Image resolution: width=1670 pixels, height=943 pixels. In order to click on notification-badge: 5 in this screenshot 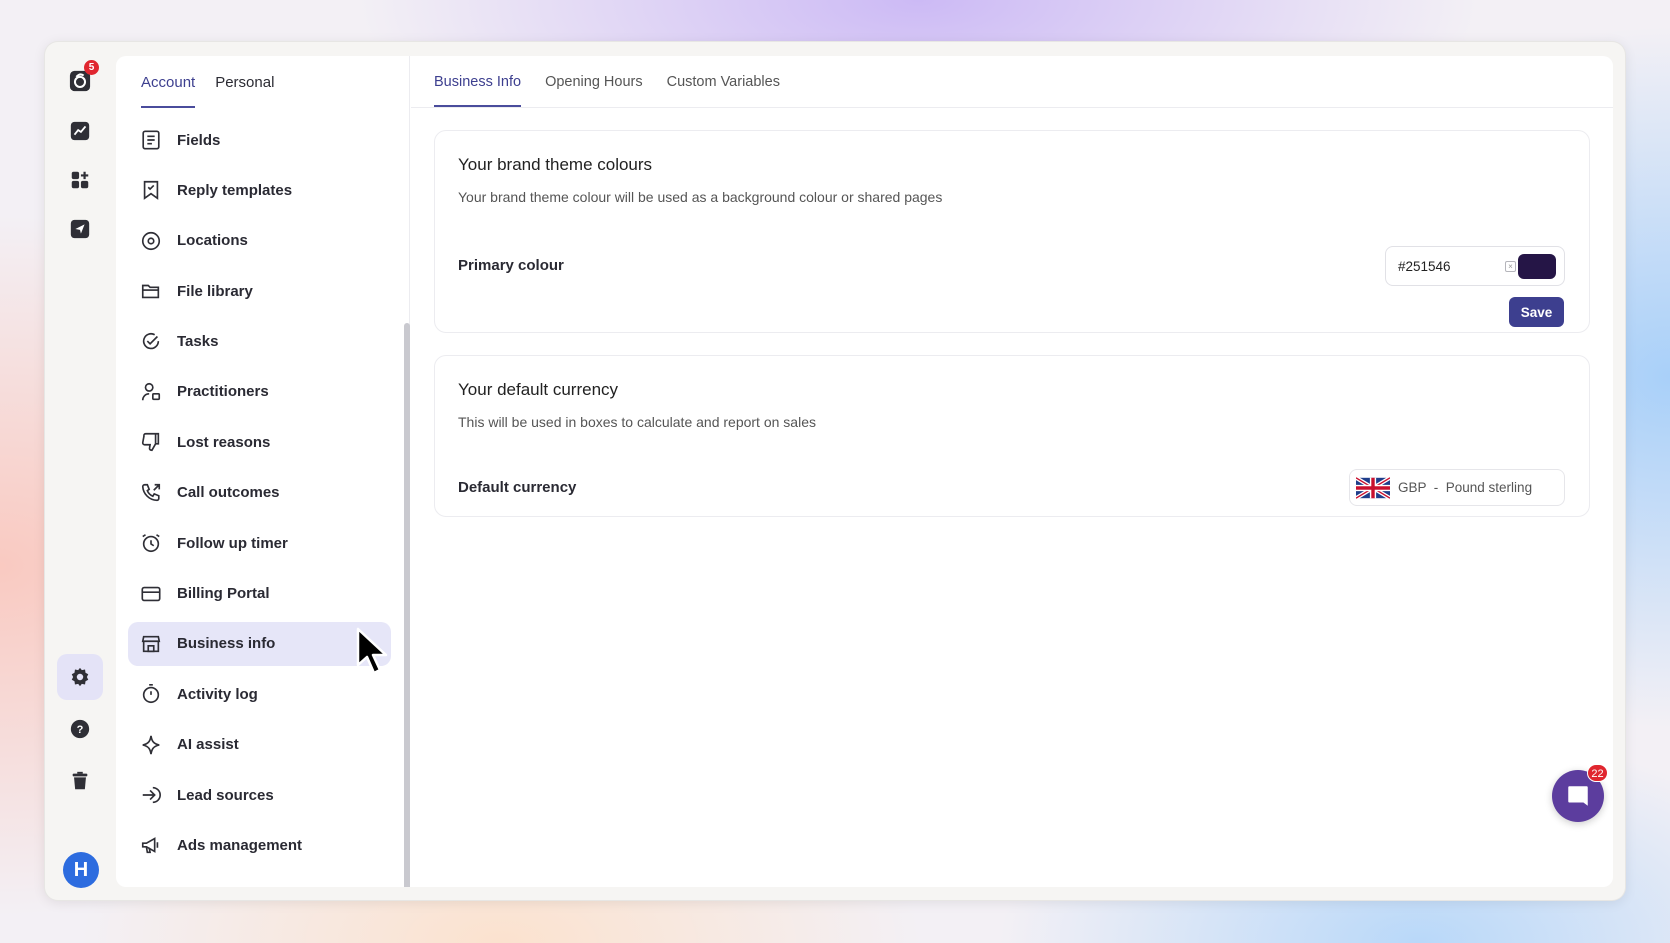, I will do `click(91, 67)`.